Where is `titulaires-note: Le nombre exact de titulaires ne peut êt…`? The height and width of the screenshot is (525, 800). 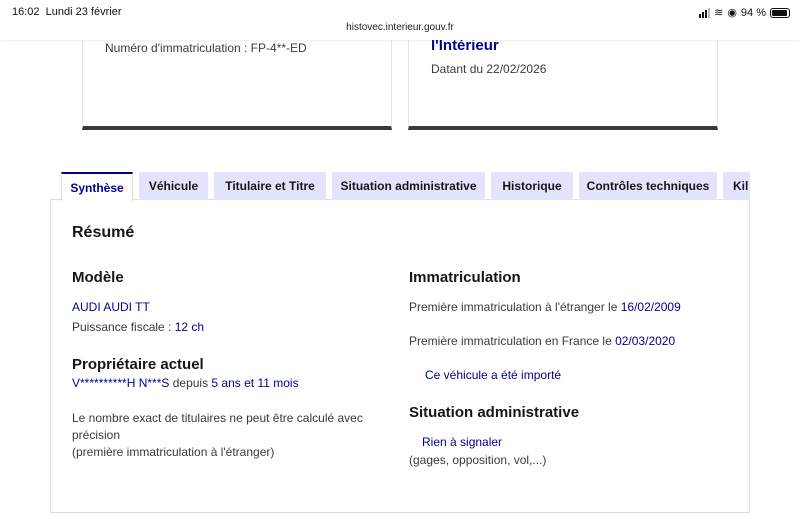 titulaires-note: Le nombre exact de titulaires ne peut êt… is located at coordinates (217, 435).